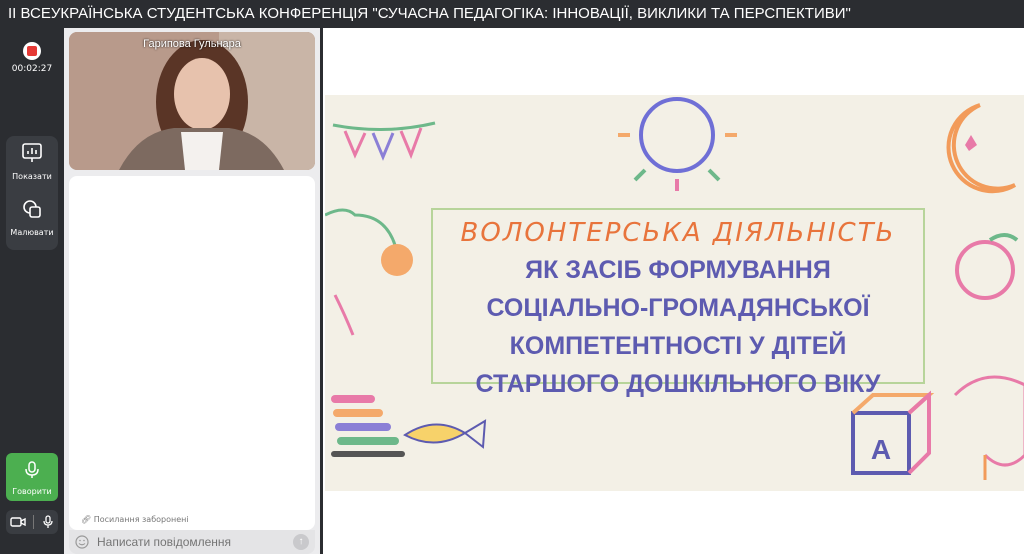 The image size is (1024, 554). I want to click on record-icon, so click(32, 51).